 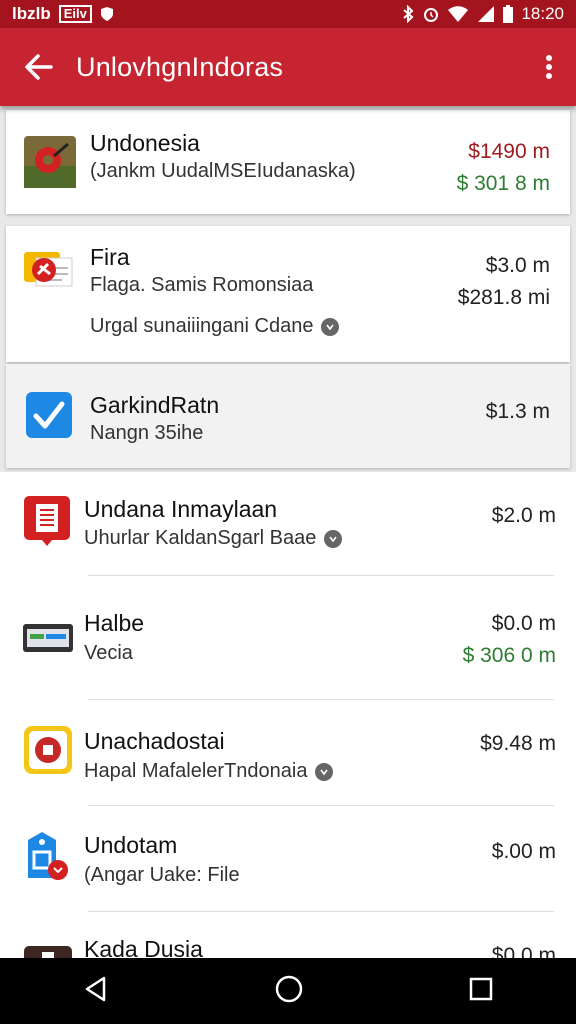 What do you see at coordinates (48, 638) in the screenshot?
I see `wallet-icon` at bounding box center [48, 638].